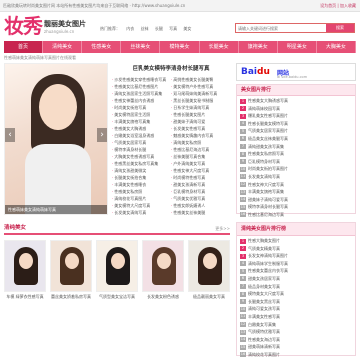 This screenshot has height=360, width=360. I want to click on ranking-item: 15 模特李清身材长腿写真, so click(296, 207).